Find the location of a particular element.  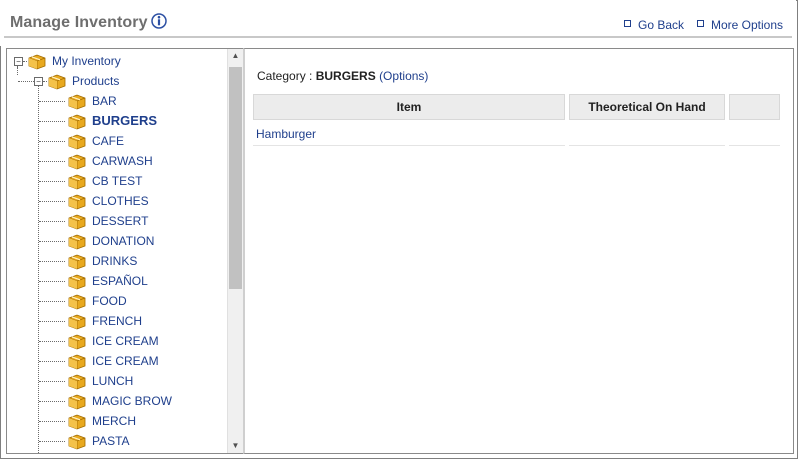

tree-node-label: LUNCH is located at coordinates (113, 381).